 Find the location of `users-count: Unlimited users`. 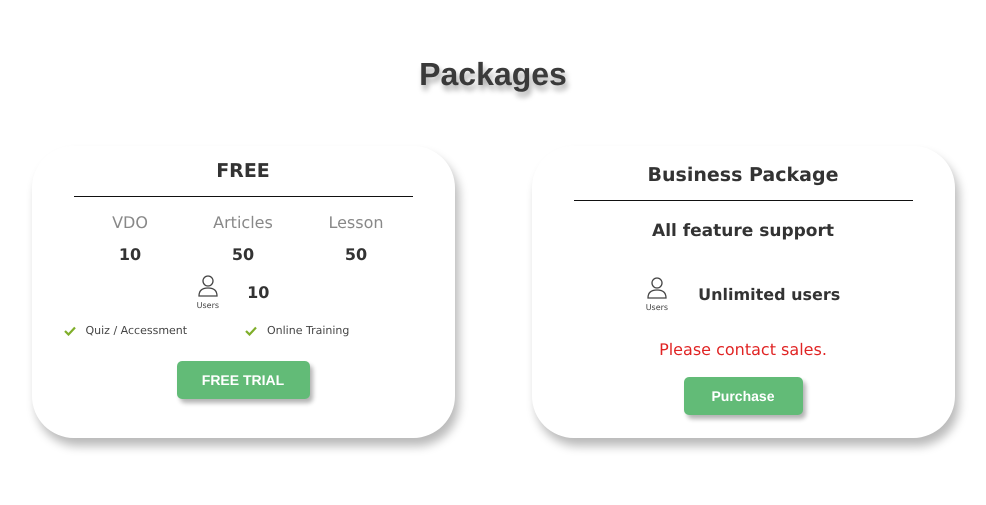

users-count: Unlimited users is located at coordinates (769, 294).